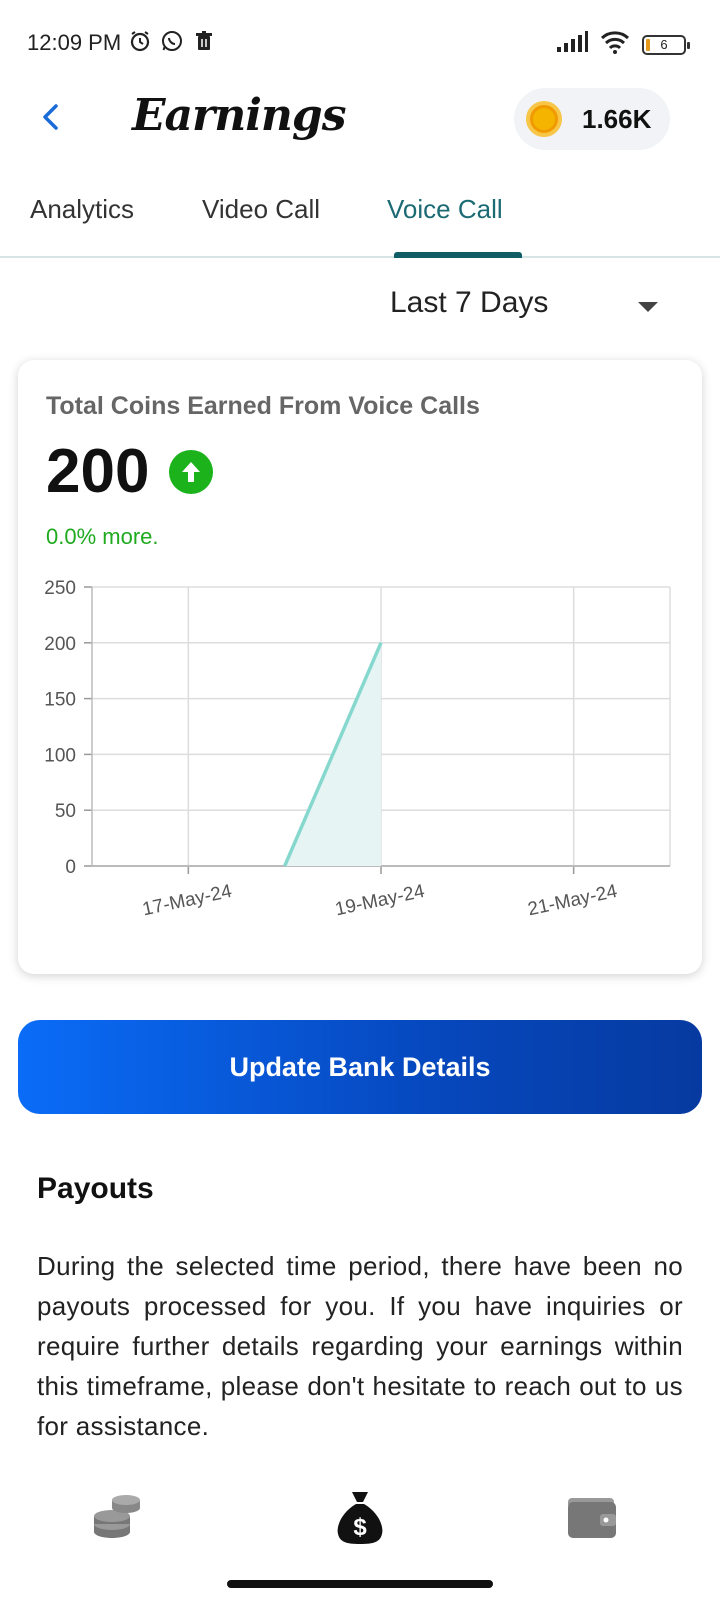 Image resolution: width=720 pixels, height=1600 pixels. I want to click on status-notification-icons, so click(172, 41).